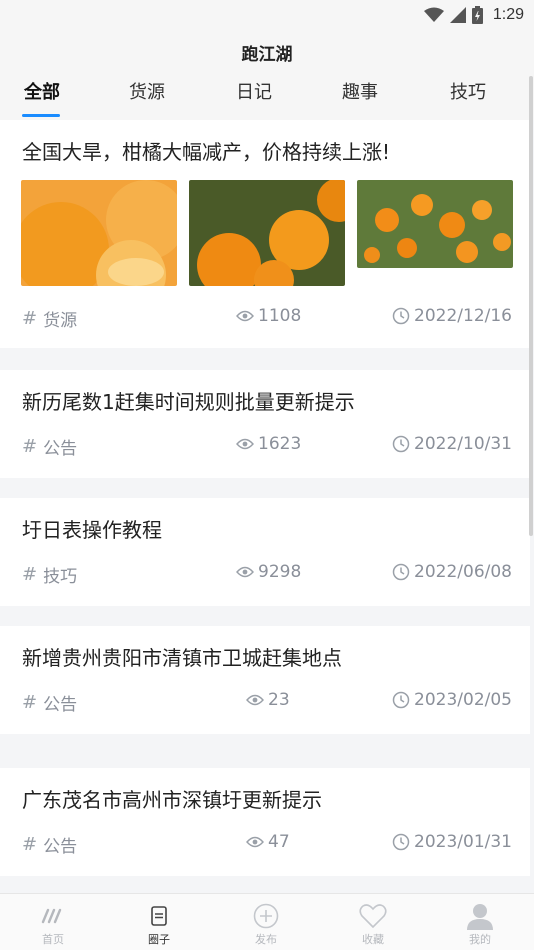  I want to click on scrollbar, so click(531, 476).